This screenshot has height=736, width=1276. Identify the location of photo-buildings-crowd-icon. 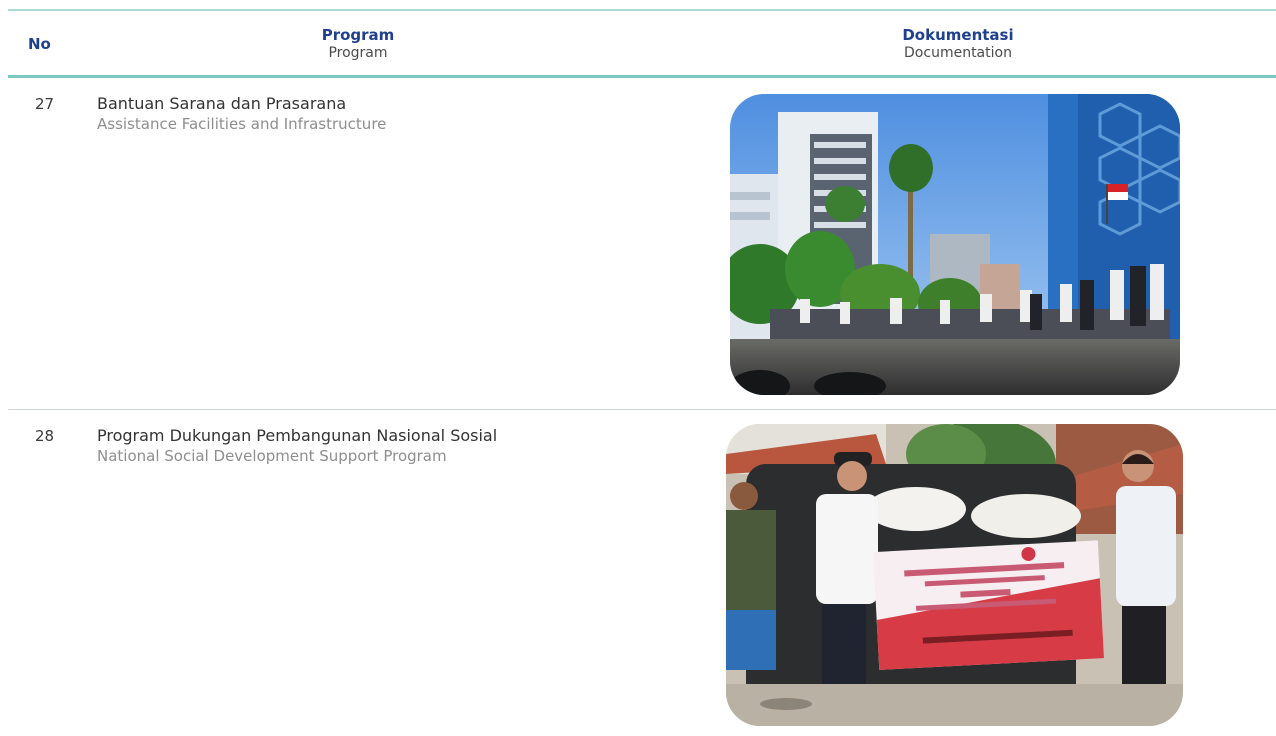
(955, 244).